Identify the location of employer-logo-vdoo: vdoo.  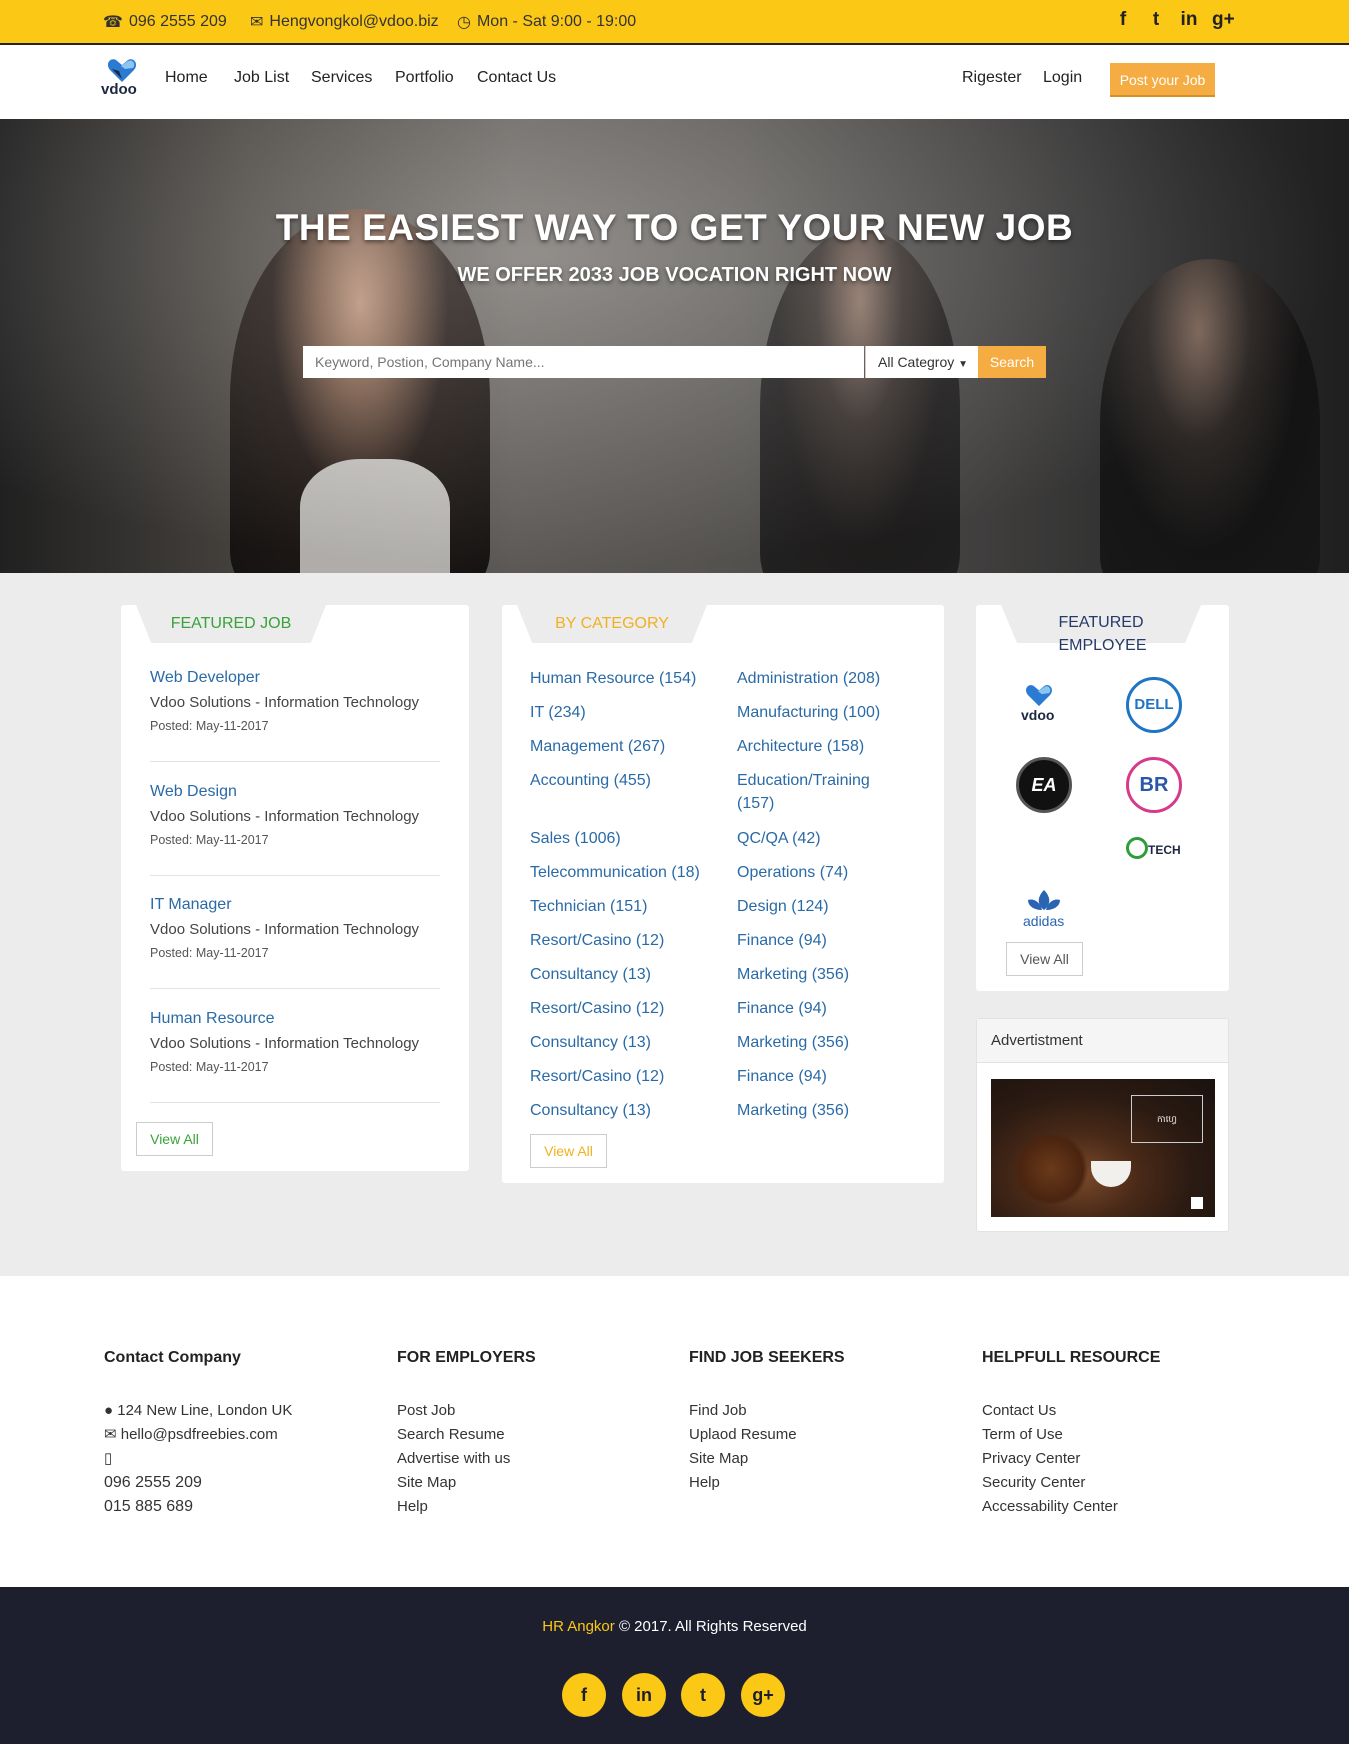
(1040, 705).